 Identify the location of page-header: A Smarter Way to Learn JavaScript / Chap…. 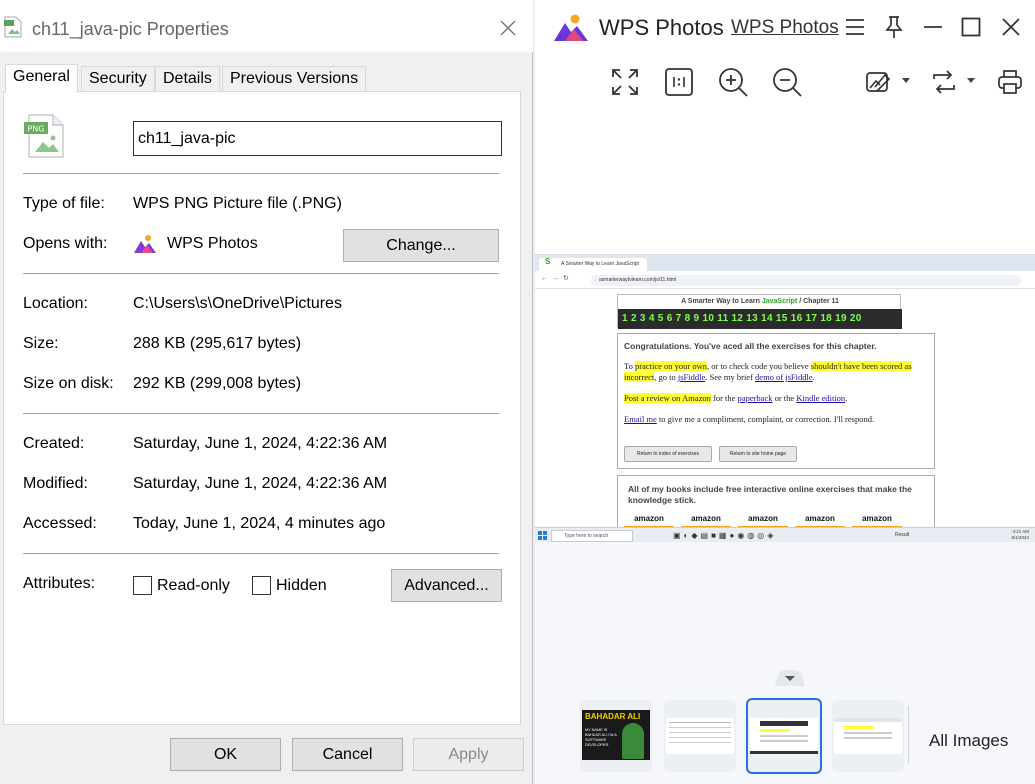
(759, 311).